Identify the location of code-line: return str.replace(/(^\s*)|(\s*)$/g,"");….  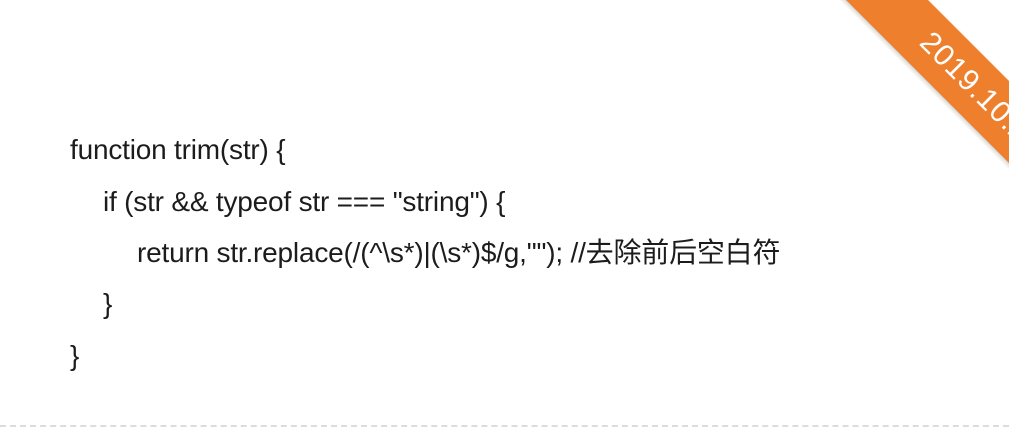
(459, 252).